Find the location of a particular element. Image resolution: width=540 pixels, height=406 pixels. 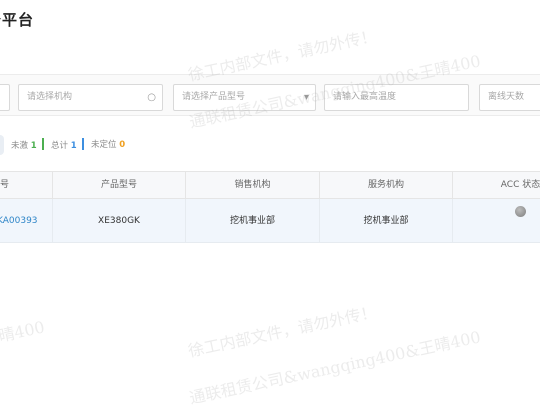

watermark-text: 晴400 is located at coordinates (23, 331).